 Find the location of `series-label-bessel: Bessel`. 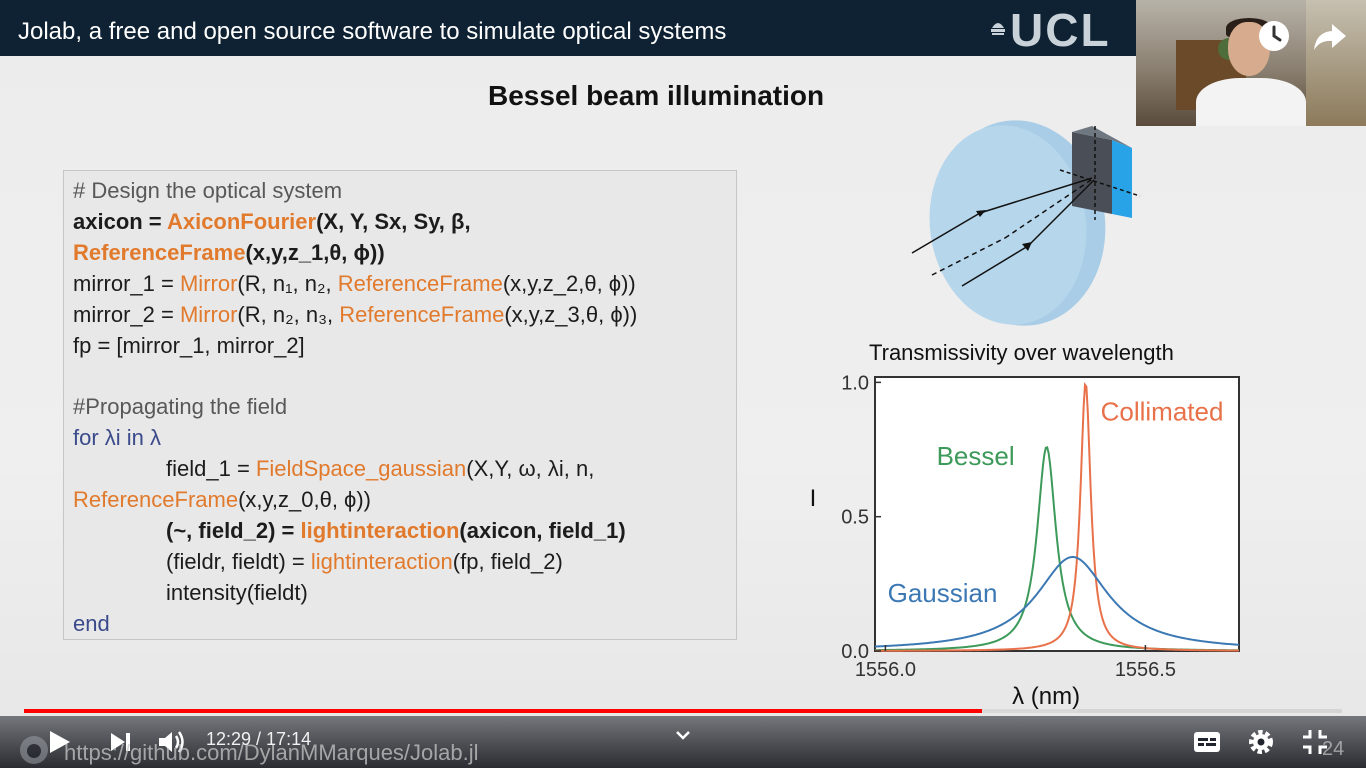

series-label-bessel: Bessel is located at coordinates (976, 456).